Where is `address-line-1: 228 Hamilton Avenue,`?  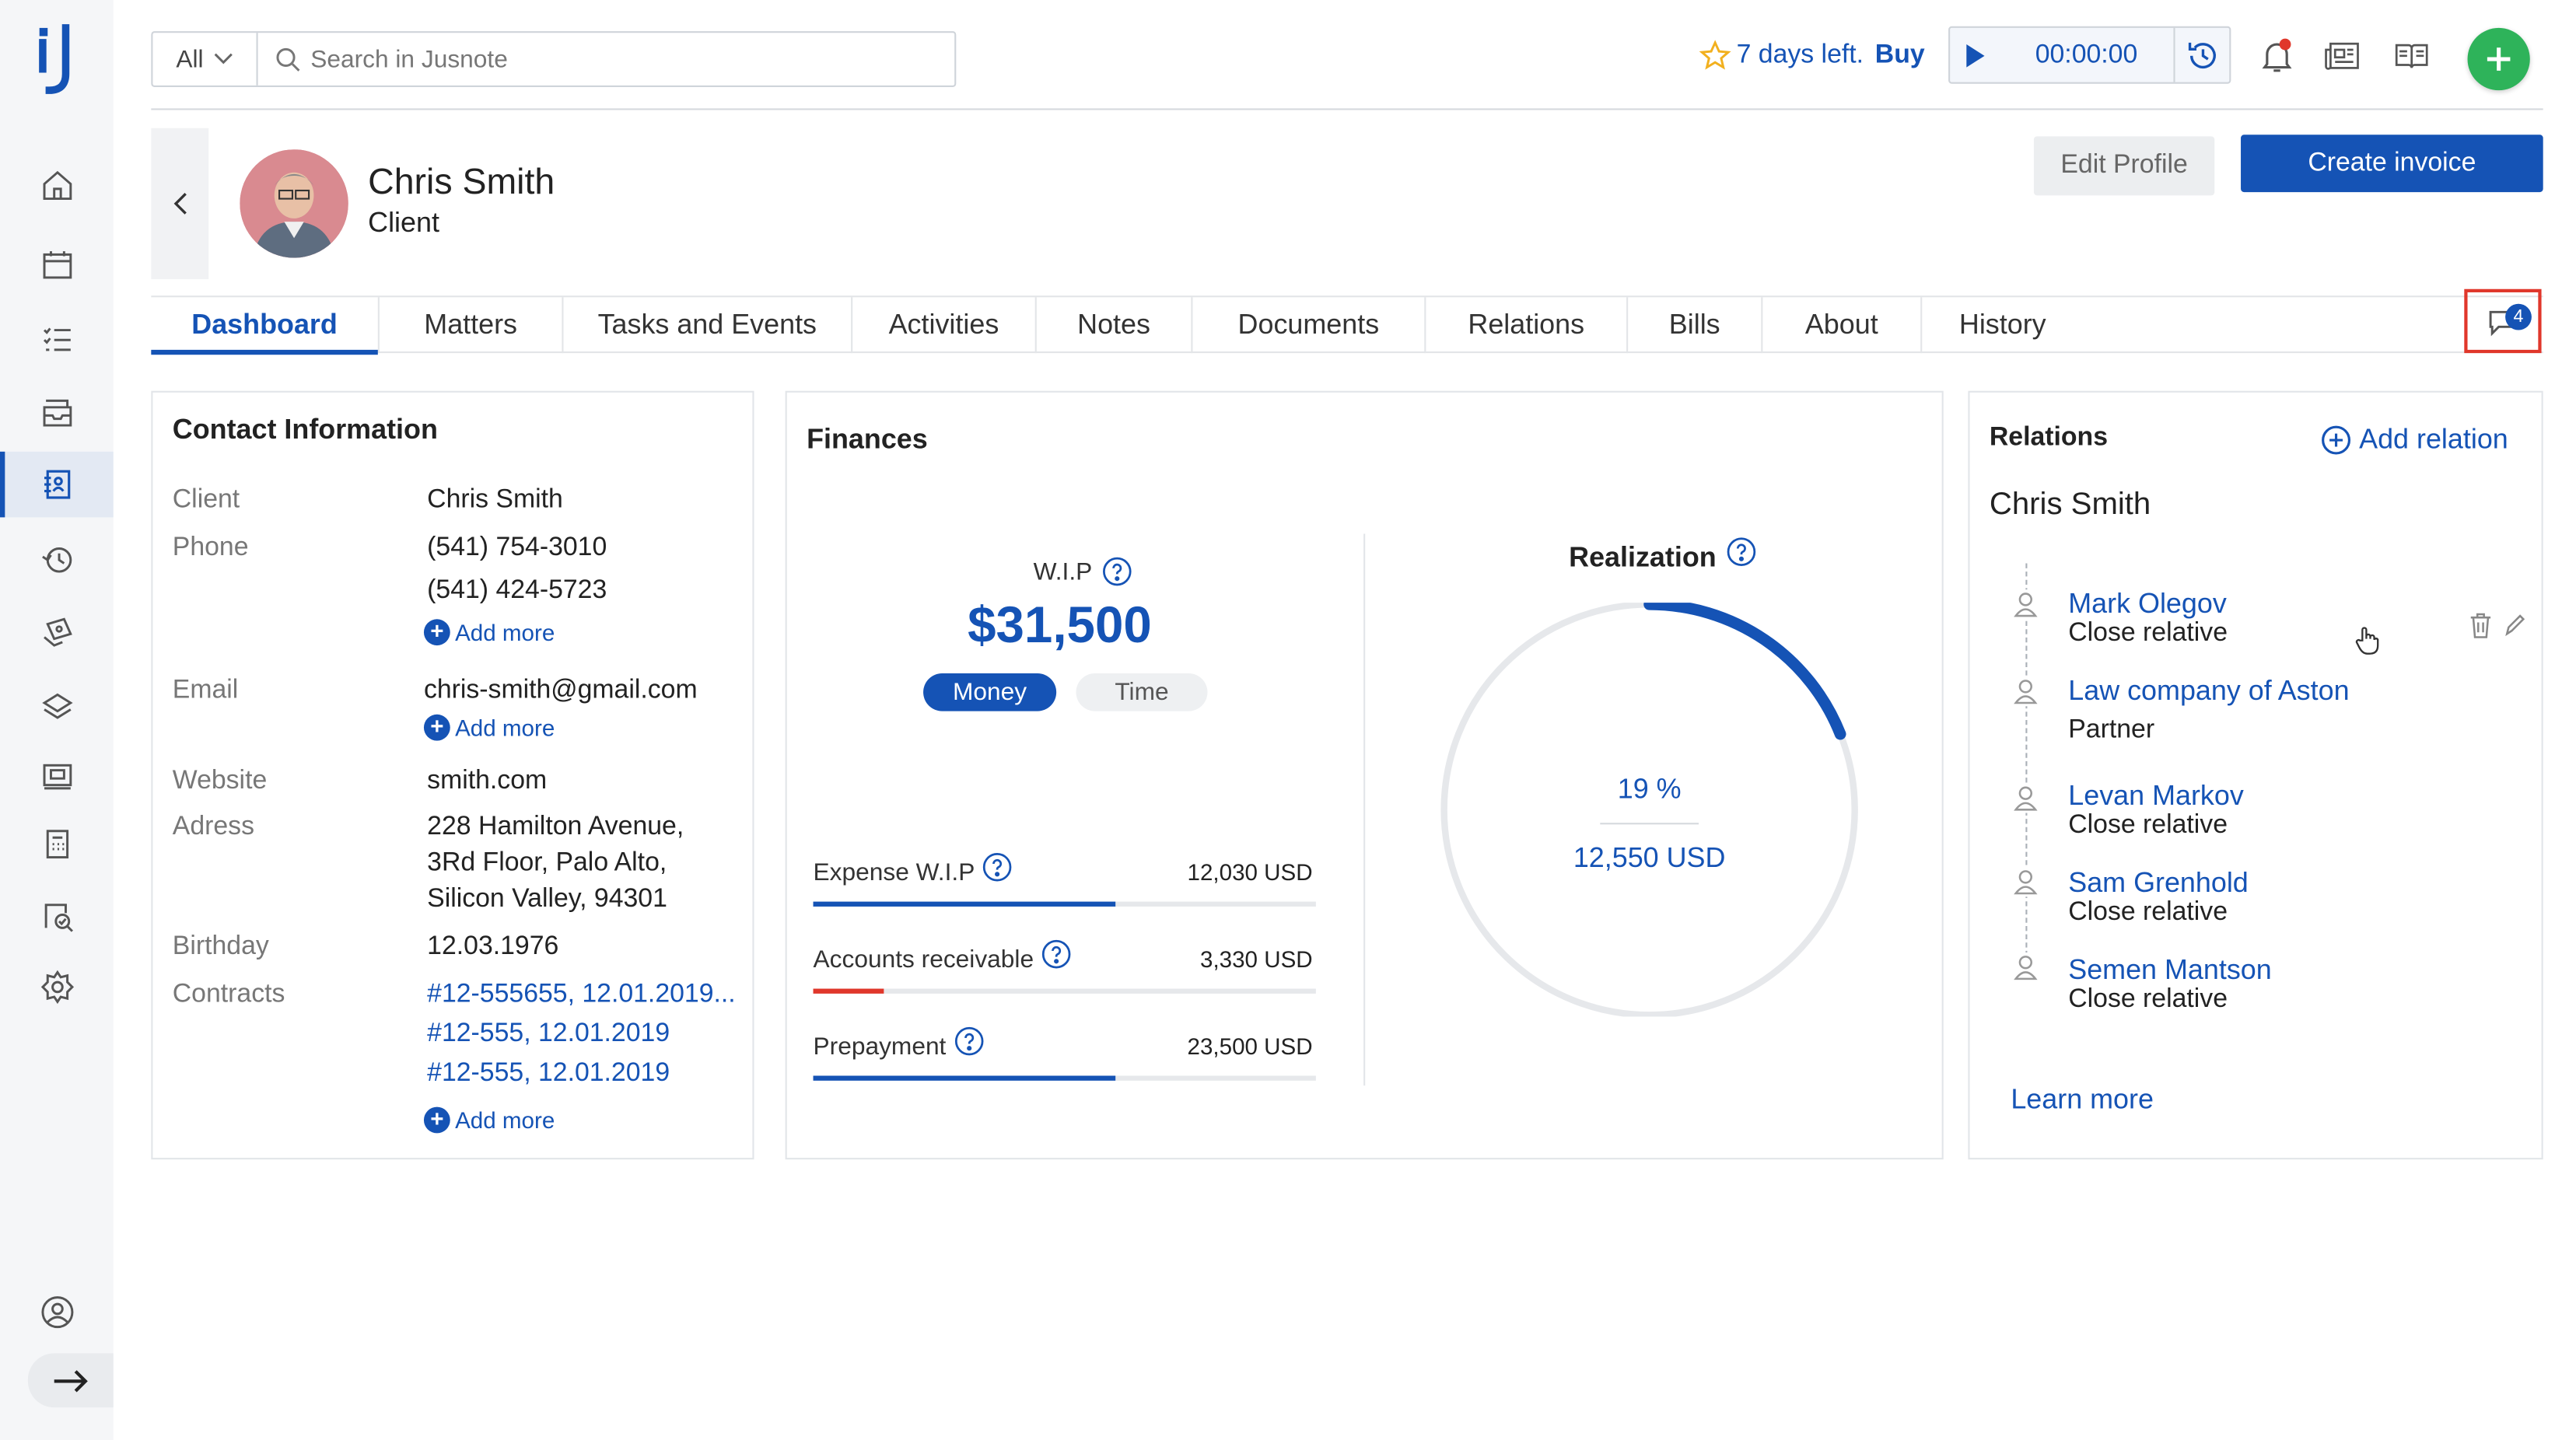
address-line-1: 228 Hamilton Avenue, is located at coordinates (556, 827).